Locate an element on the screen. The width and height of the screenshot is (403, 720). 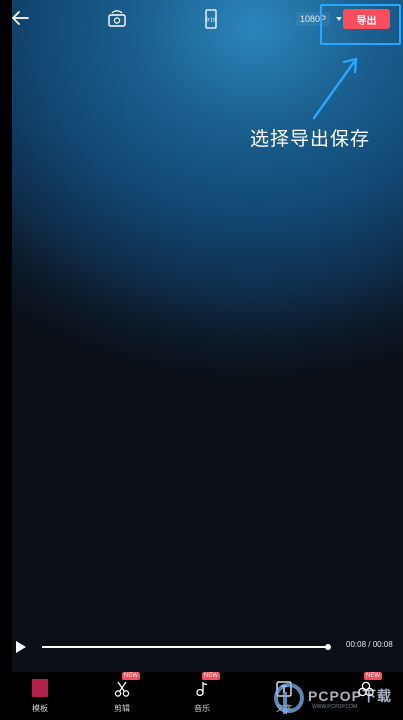
tool-label: 剪辑 is located at coordinates (122, 708).